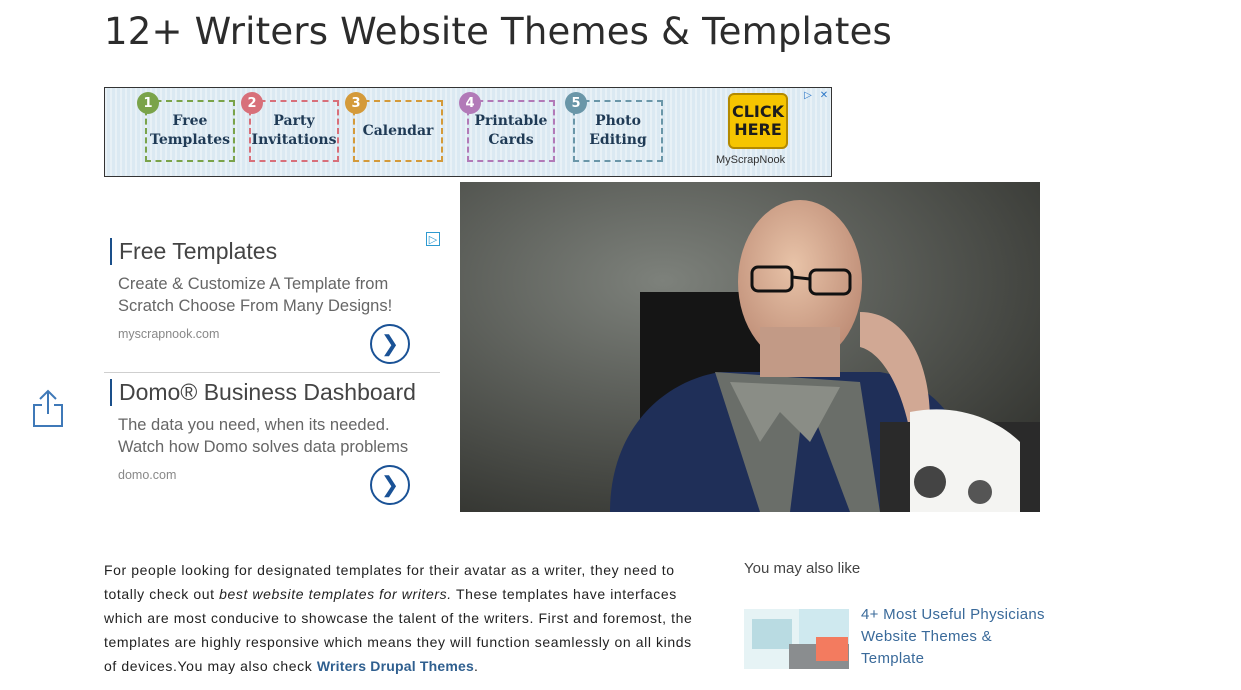 Image resolution: width=1241 pixels, height=690 pixels. I want to click on page-title: 12+ Writers Website Themes & Templates, so click(498, 31).